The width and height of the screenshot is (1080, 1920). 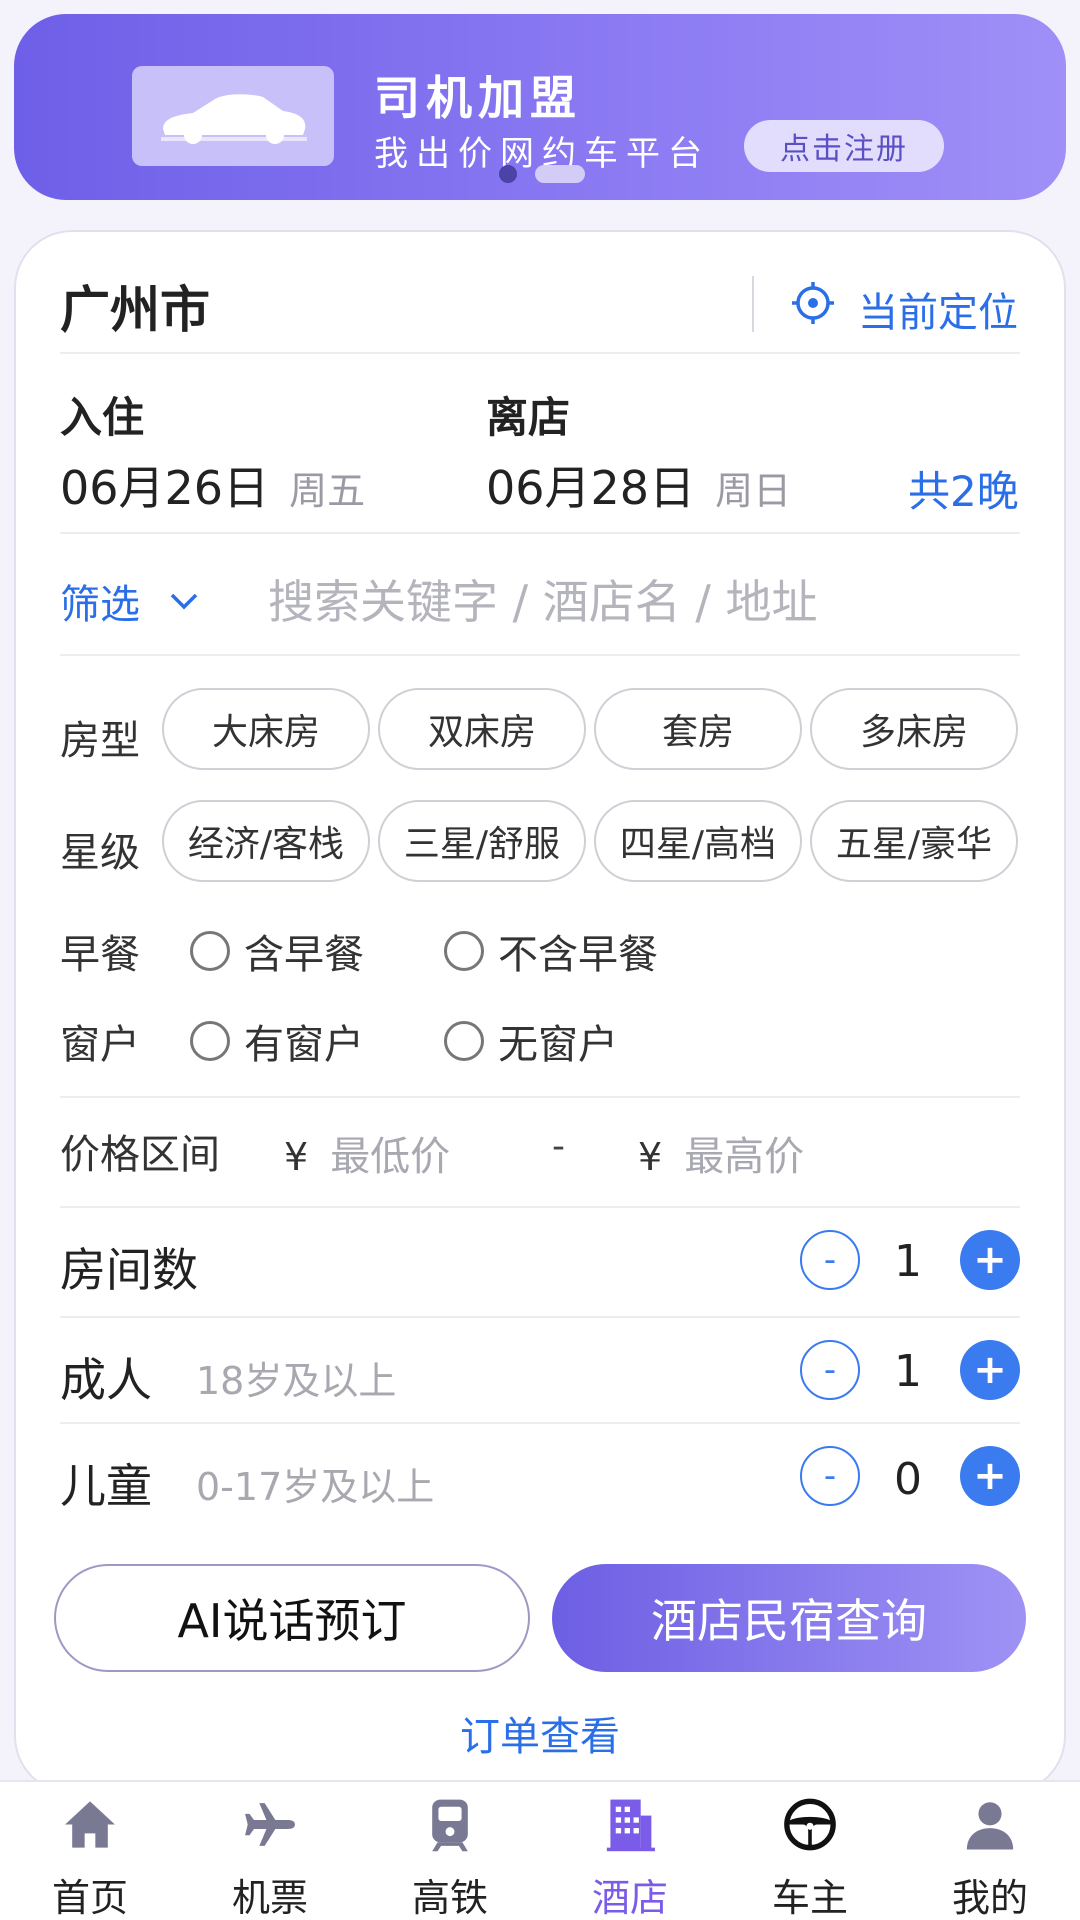 What do you see at coordinates (508, 174) in the screenshot?
I see `carousel-dot-active` at bounding box center [508, 174].